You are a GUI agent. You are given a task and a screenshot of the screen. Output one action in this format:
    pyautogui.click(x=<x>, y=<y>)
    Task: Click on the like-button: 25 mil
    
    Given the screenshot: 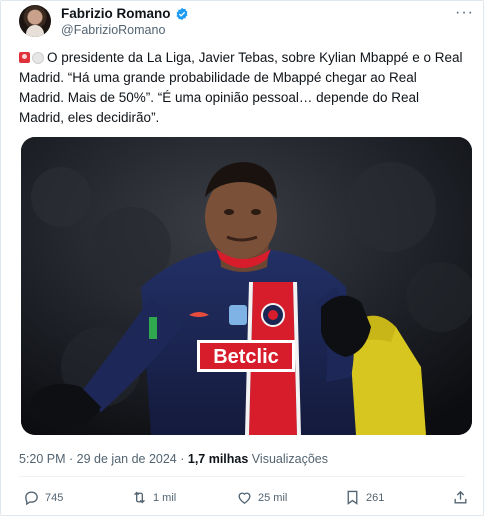 What is the action you would take?
    pyautogui.click(x=261, y=497)
    